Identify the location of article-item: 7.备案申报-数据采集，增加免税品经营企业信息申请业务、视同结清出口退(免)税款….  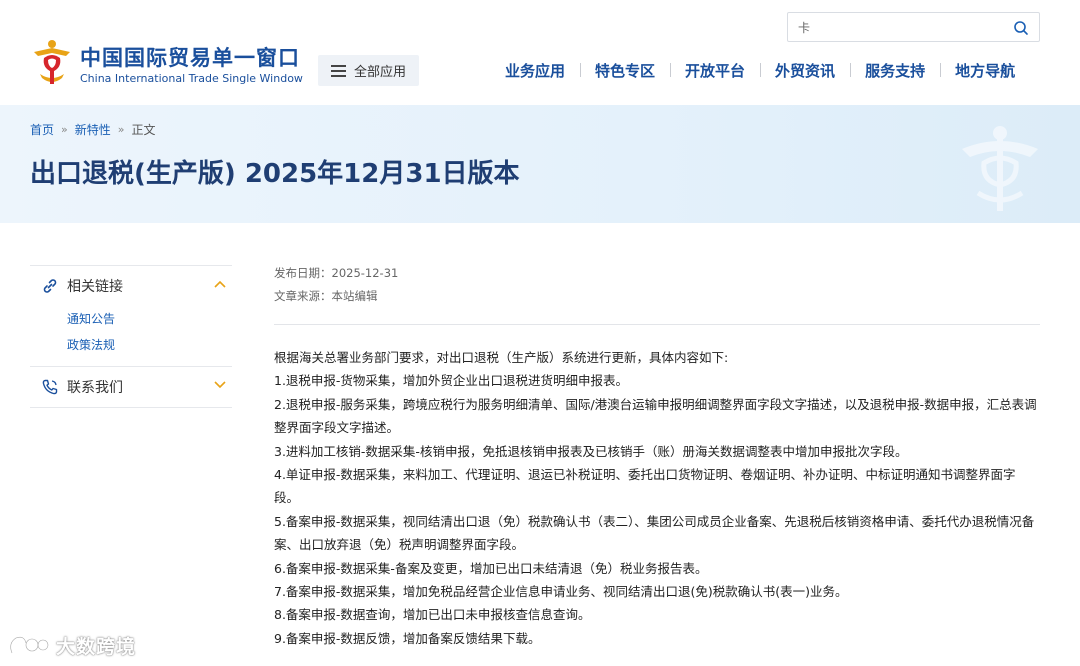
(561, 592).